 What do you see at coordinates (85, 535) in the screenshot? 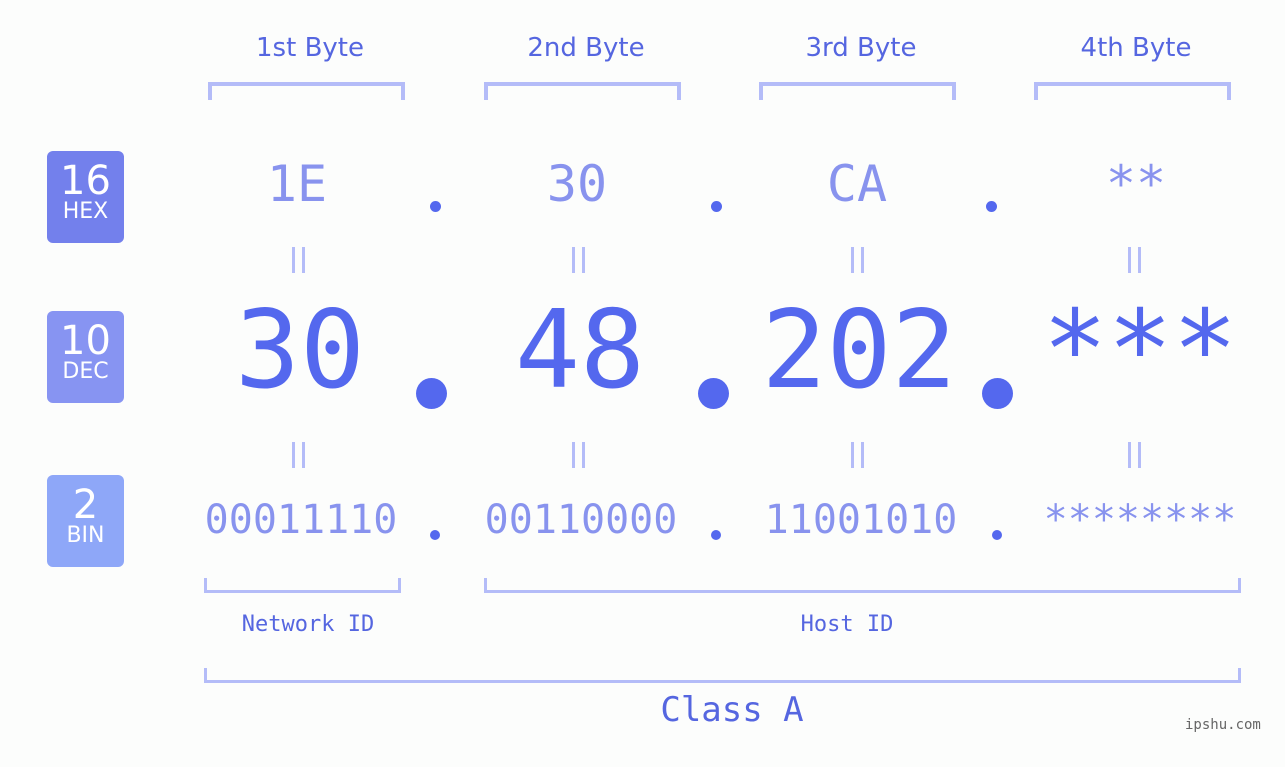
I see `bin-base-label: BIN` at bounding box center [85, 535].